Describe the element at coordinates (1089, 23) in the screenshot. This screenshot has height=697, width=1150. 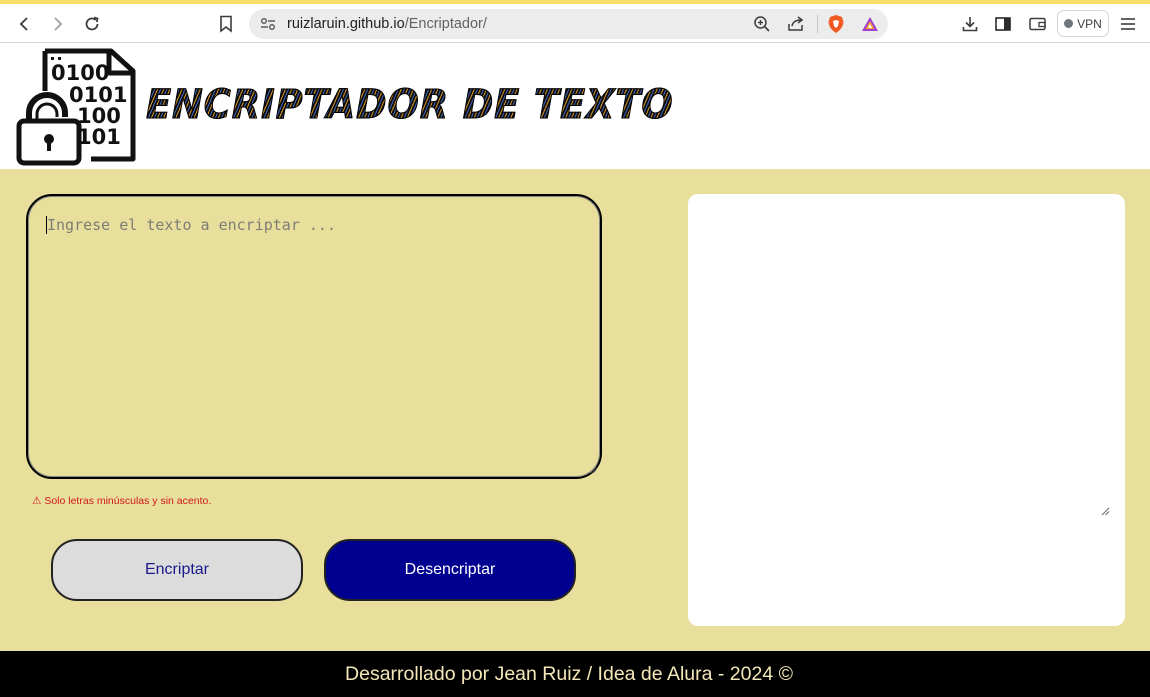
I see `vpn-label: VPN` at that location.